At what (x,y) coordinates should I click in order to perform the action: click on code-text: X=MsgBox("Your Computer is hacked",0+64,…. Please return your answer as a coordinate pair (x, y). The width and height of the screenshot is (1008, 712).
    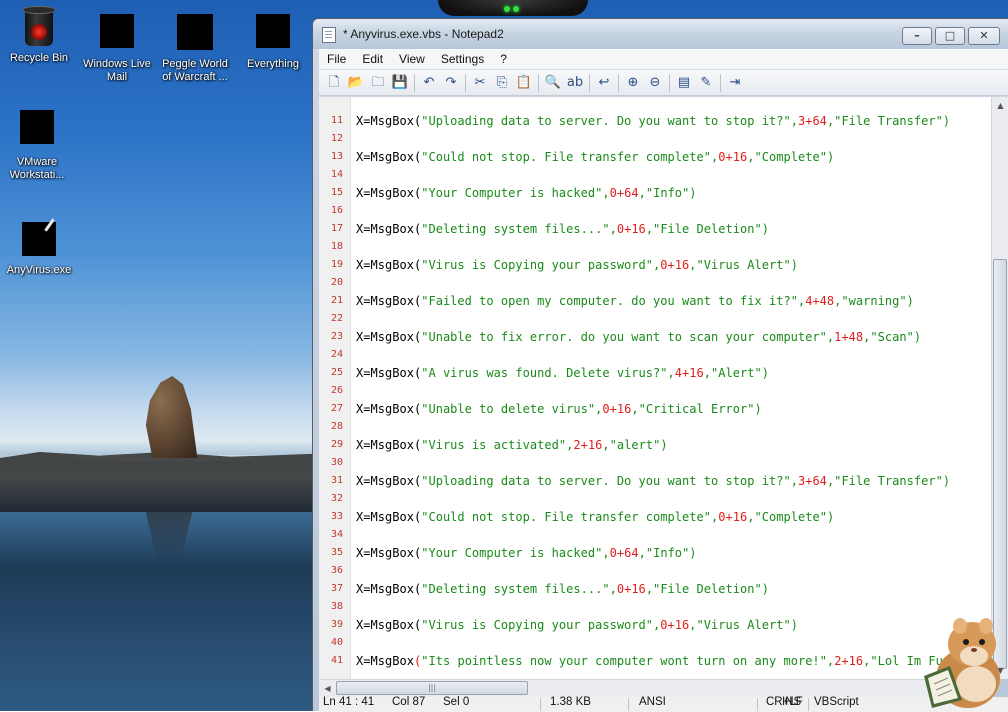
    Looking at the image, I should click on (526, 193).